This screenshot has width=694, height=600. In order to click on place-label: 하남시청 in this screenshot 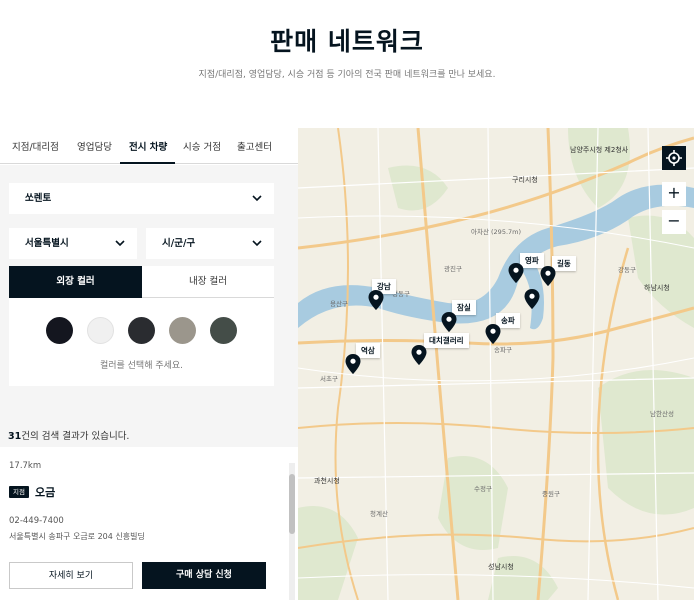, I will do `click(657, 288)`.